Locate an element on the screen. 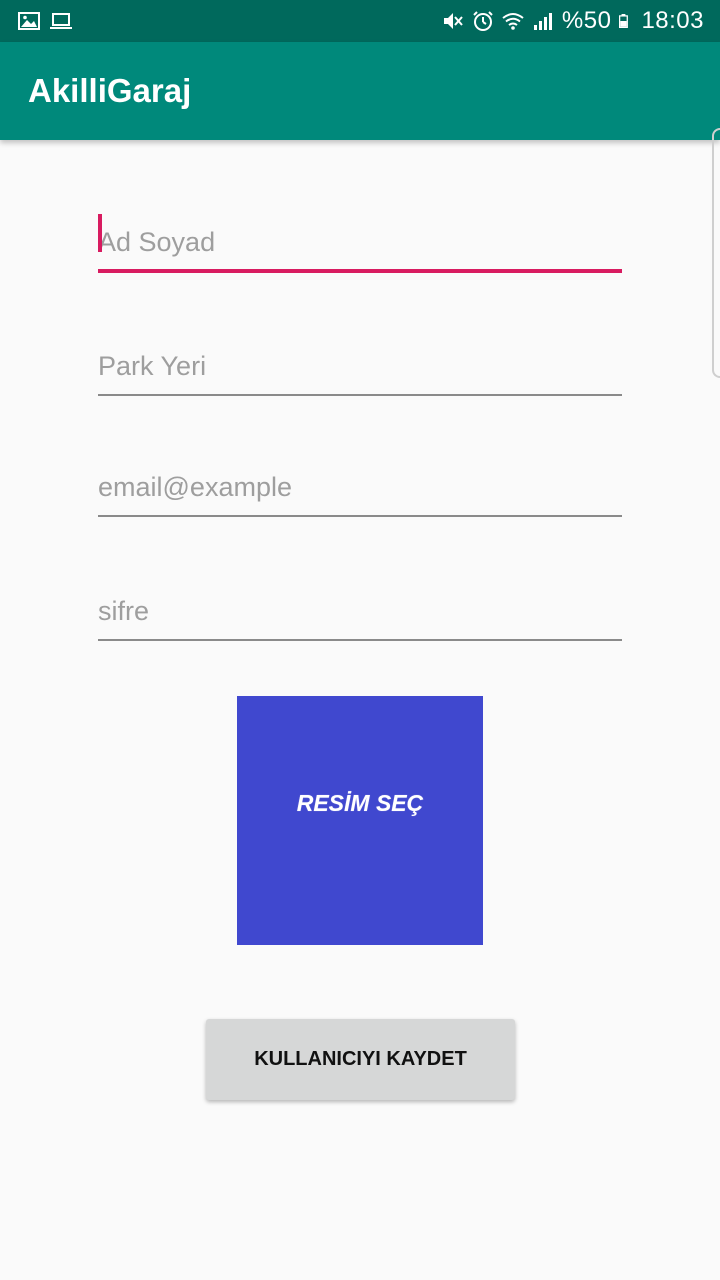 This screenshot has width=720, height=1280. image-icon is located at coordinates (29, 21).